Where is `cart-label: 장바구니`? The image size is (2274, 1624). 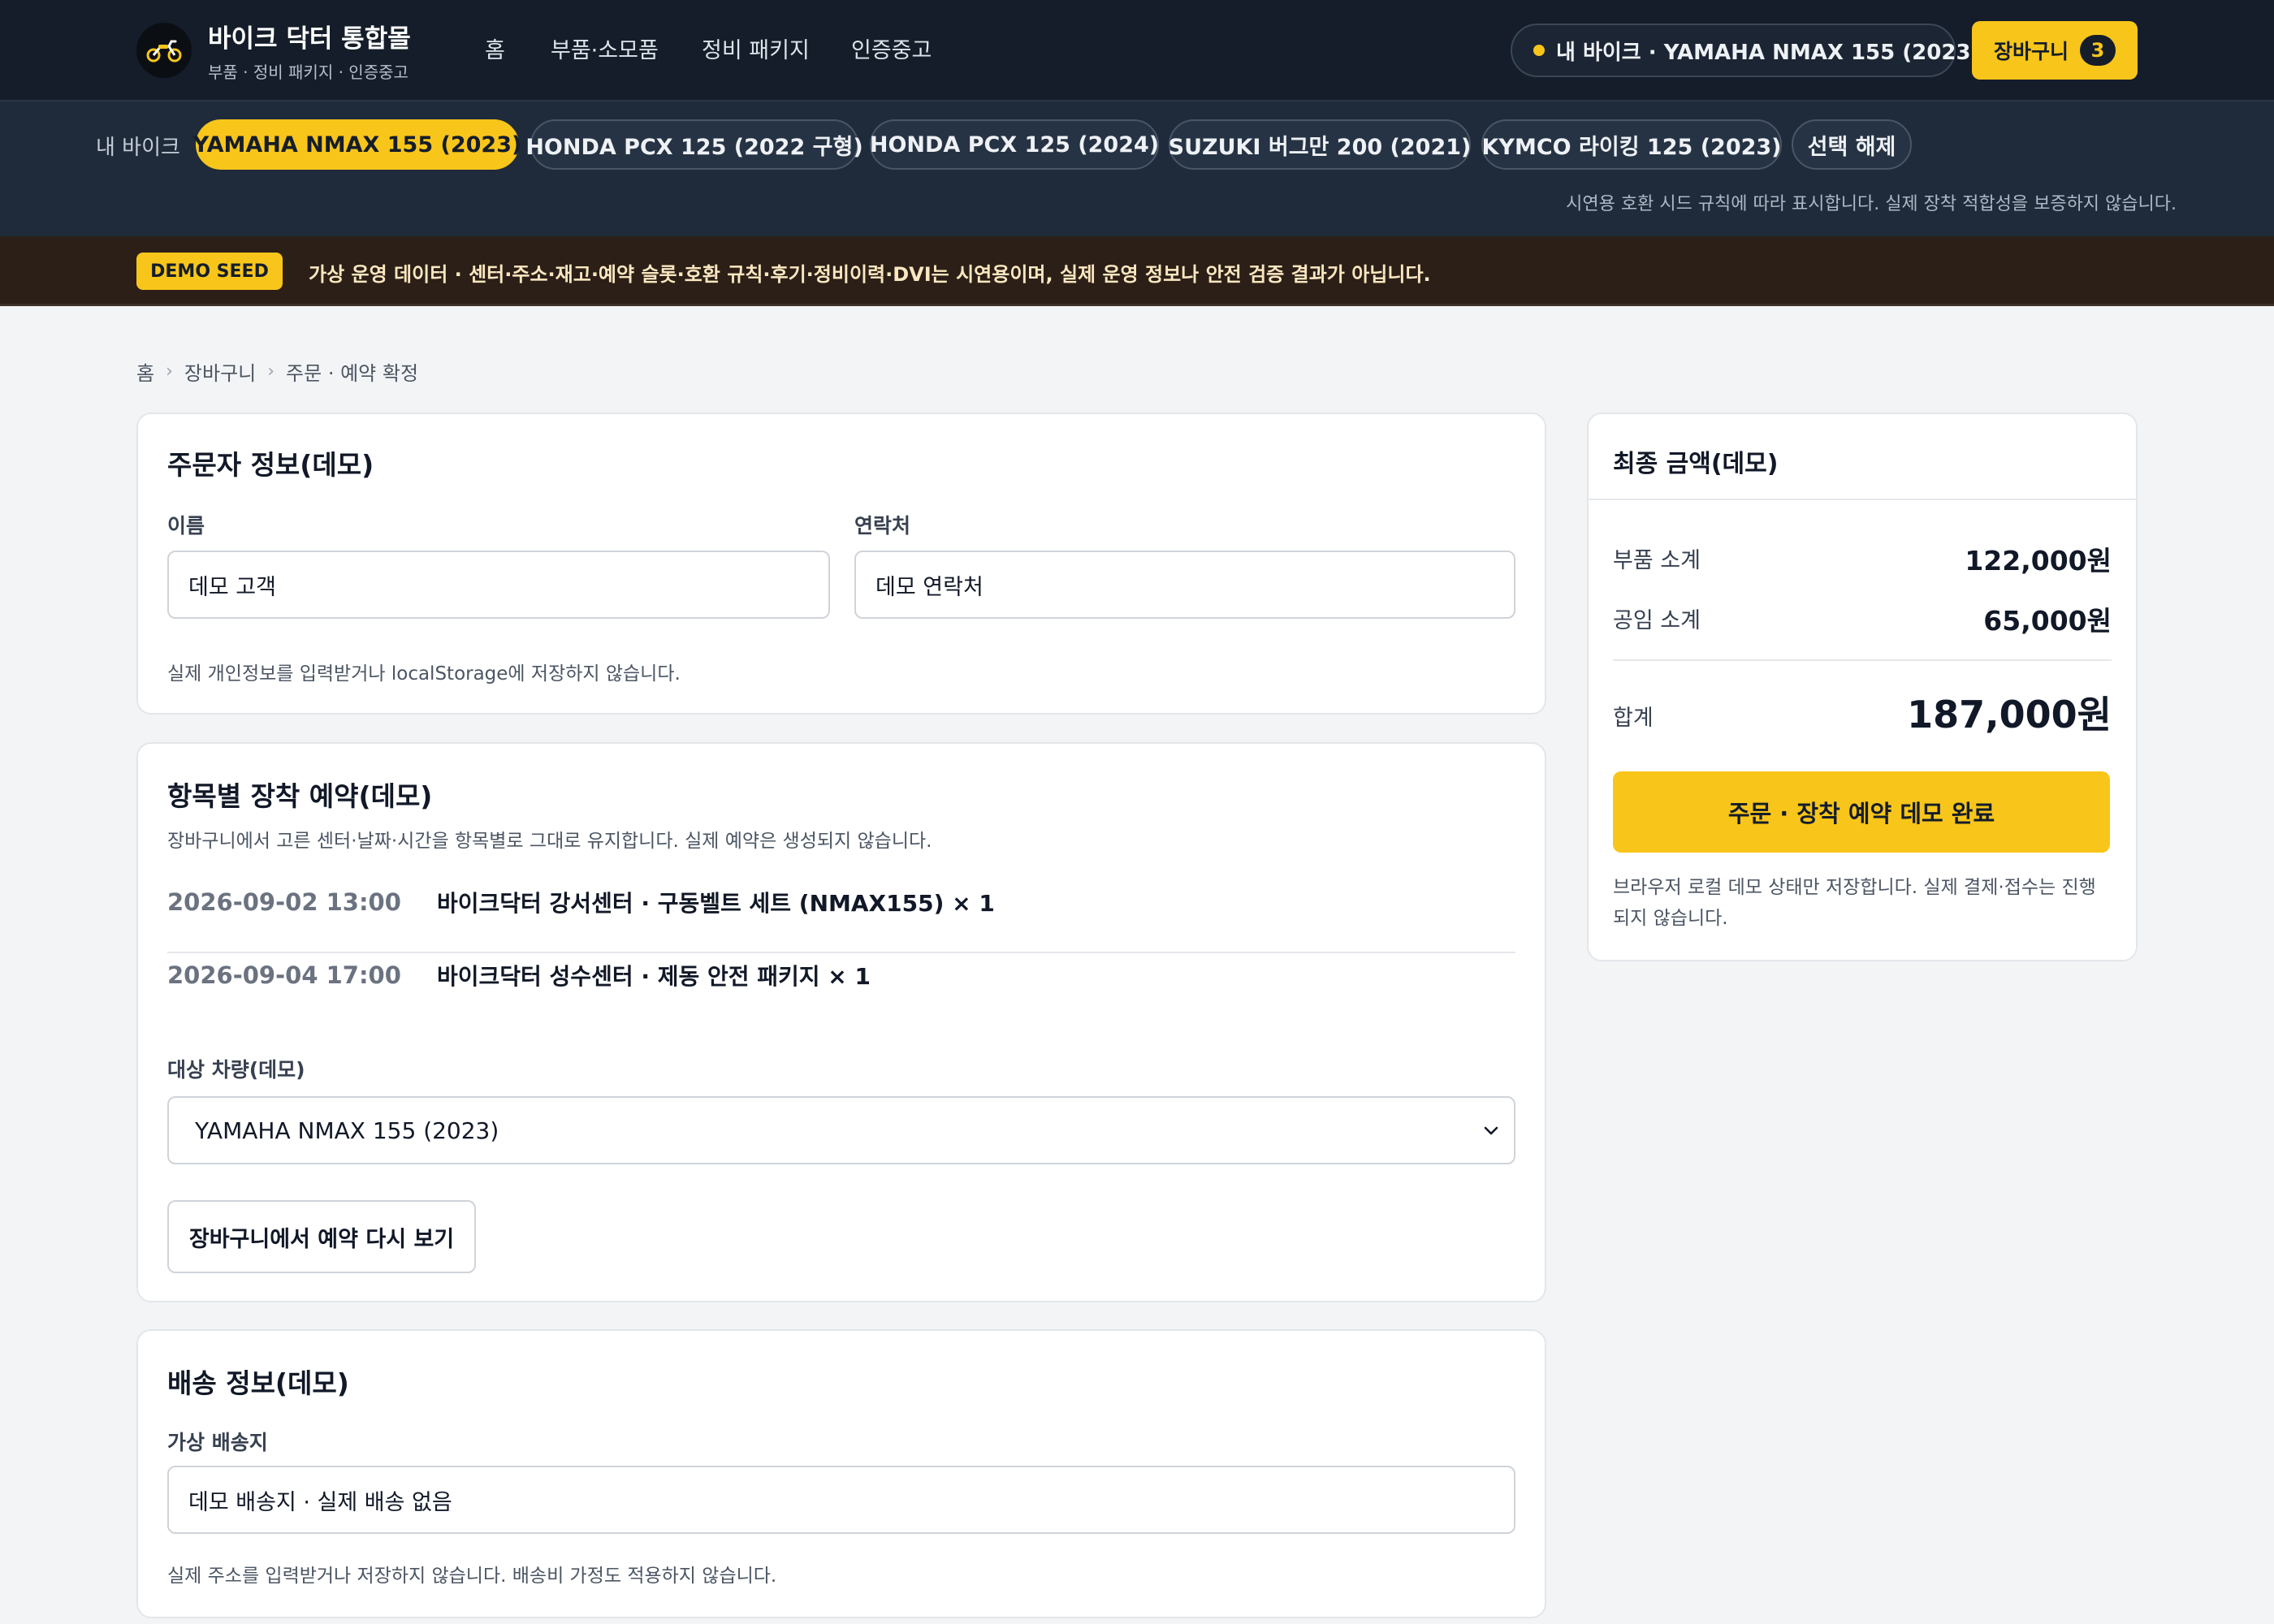 cart-label: 장바구니 is located at coordinates (2031, 52).